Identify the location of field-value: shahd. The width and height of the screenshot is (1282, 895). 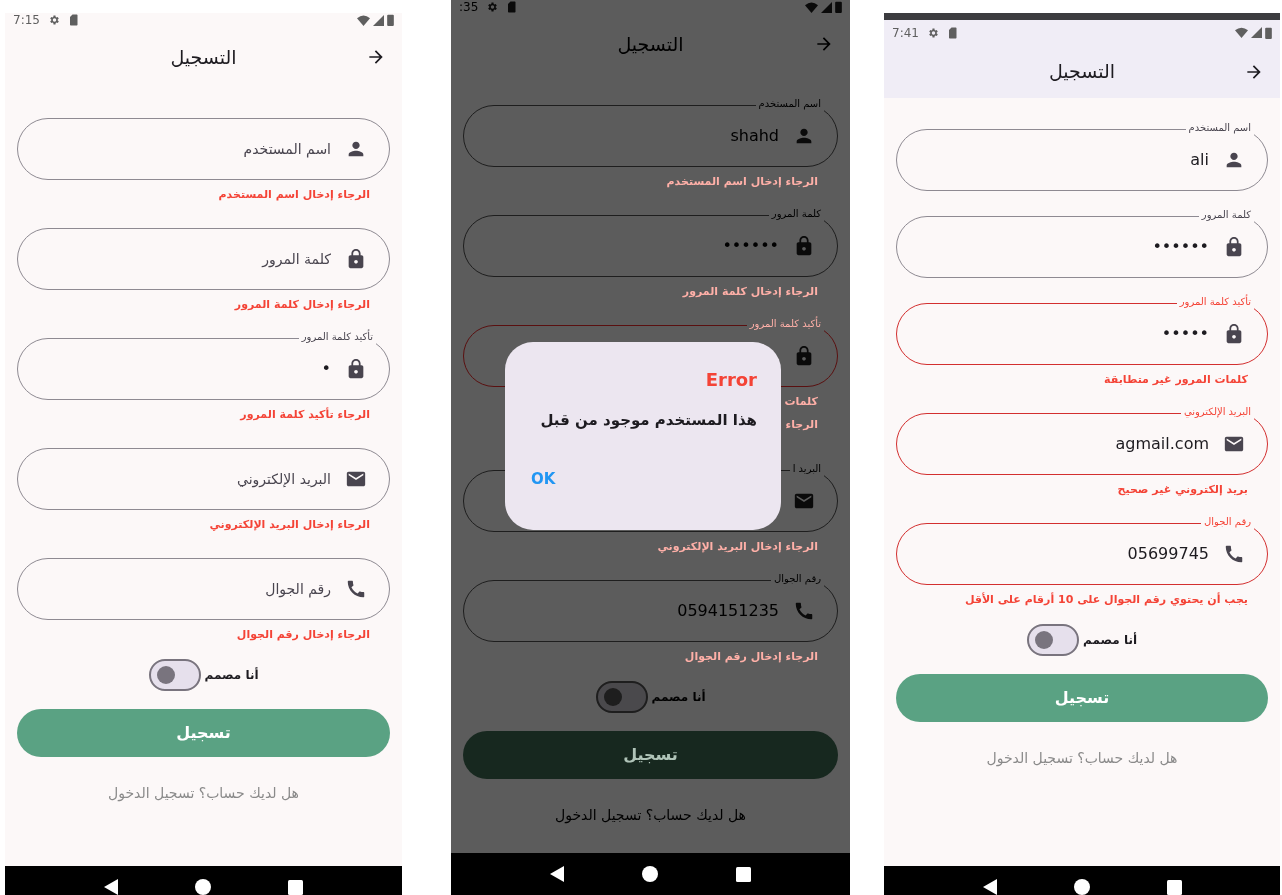
(754, 136).